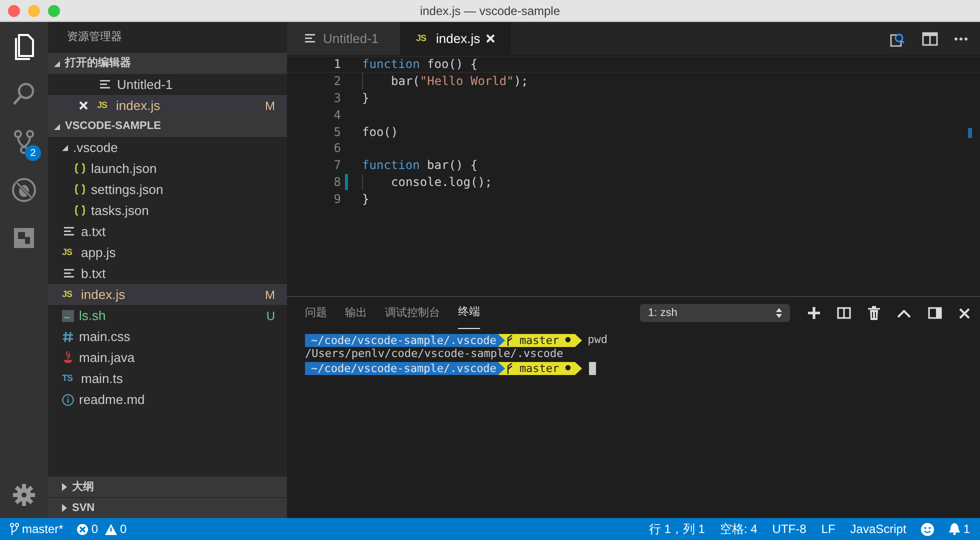  What do you see at coordinates (337, 115) in the screenshot?
I see `line-number: 4` at bounding box center [337, 115].